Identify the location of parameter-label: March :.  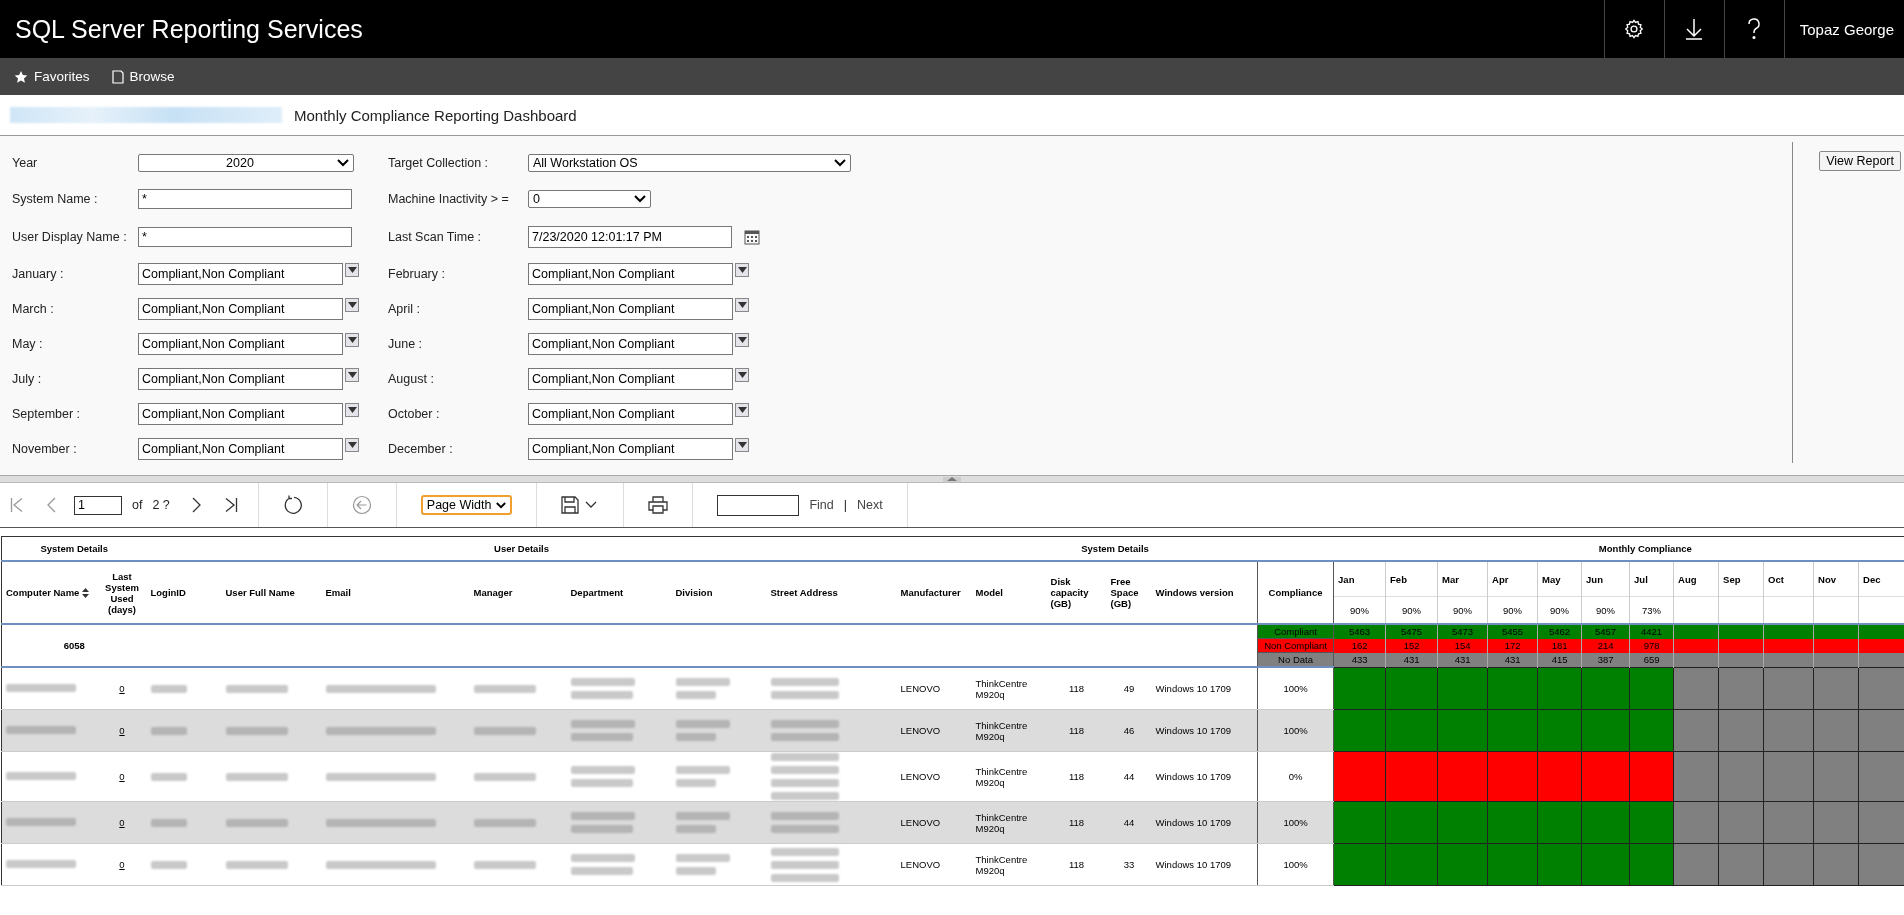
(33, 308).